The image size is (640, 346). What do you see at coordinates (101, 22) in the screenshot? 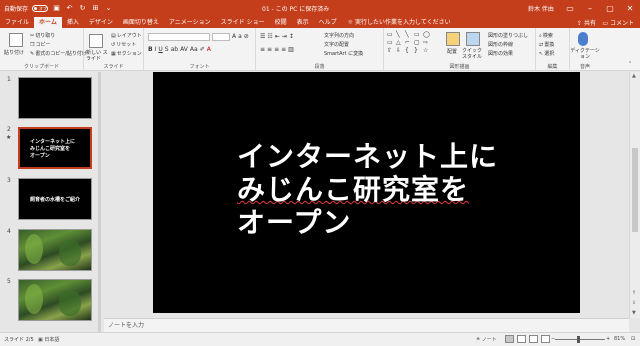
I see `tab-design: デザイン` at bounding box center [101, 22].